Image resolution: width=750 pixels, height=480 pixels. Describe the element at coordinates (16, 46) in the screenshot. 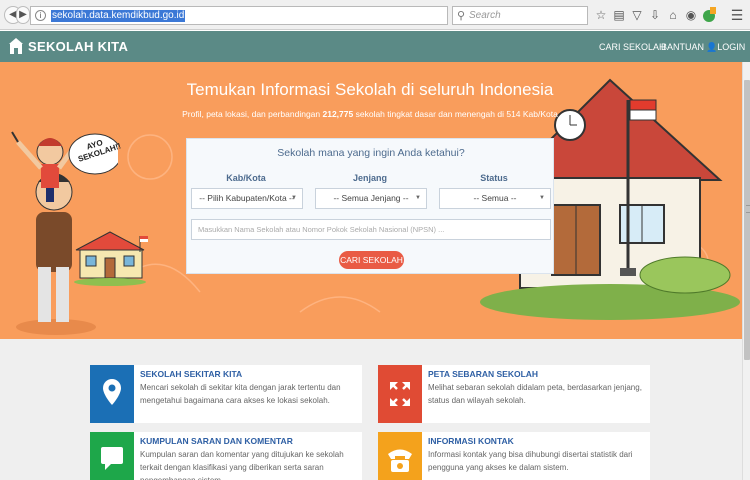

I see `school-logo-icon` at that location.